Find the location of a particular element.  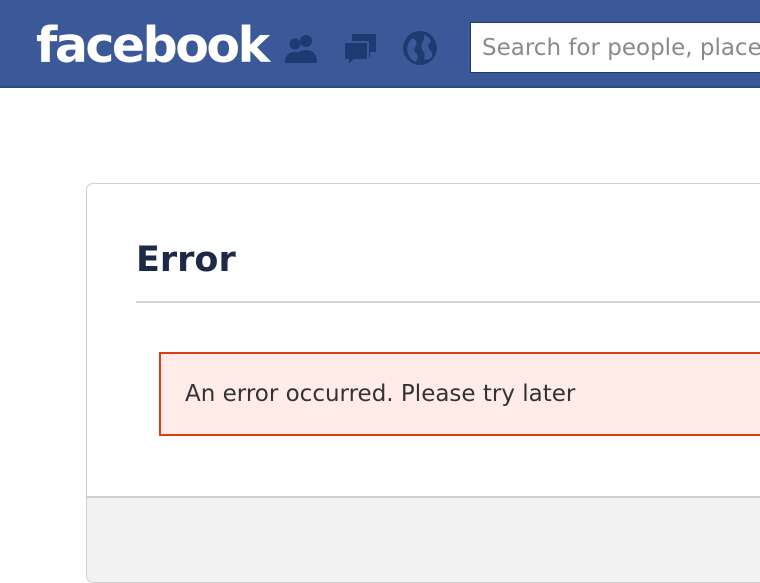

error-message-box: An error occurred. Please try later is located at coordinates (459, 394).